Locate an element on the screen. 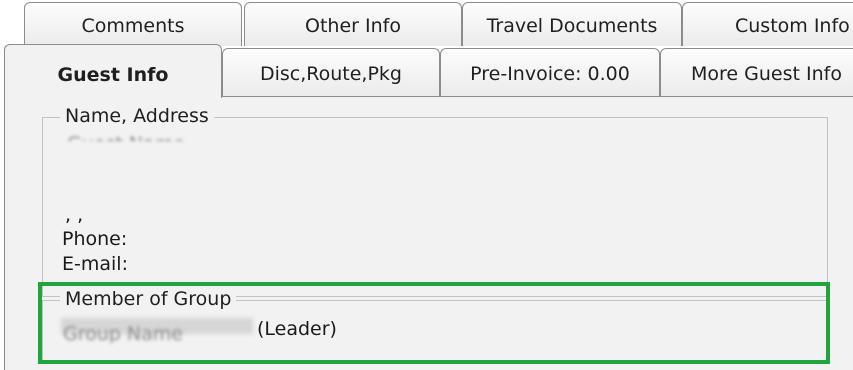  tab-travel-documents-label: Travel Documents is located at coordinates (572, 26).